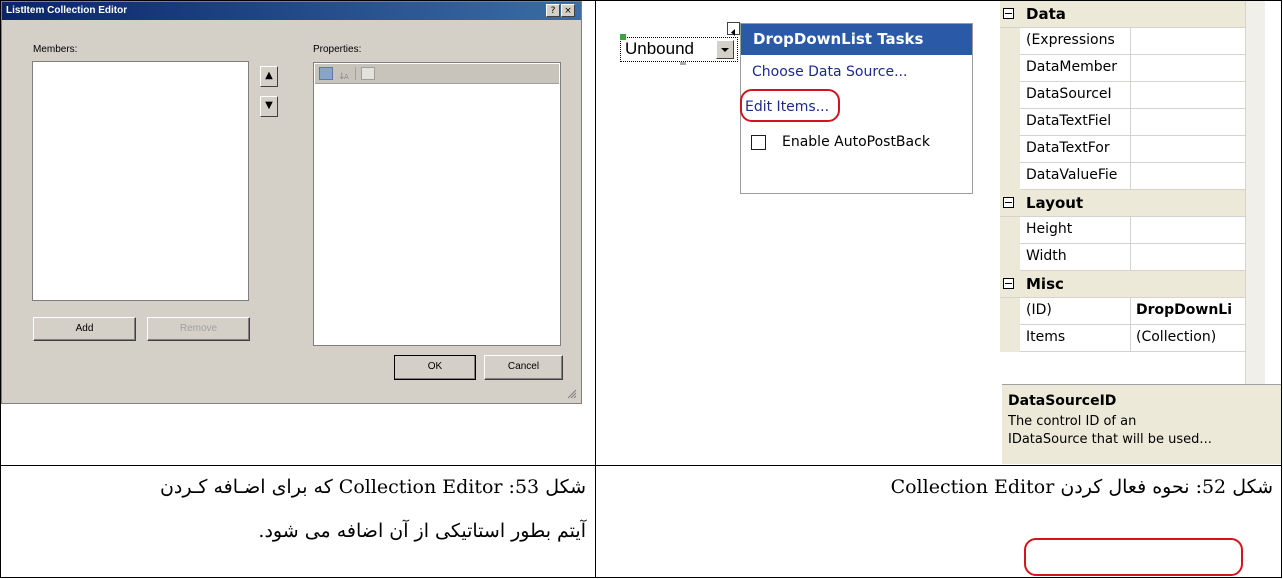 This screenshot has width=1283, height=579. I want to click on property-pages-icon, so click(368, 73).